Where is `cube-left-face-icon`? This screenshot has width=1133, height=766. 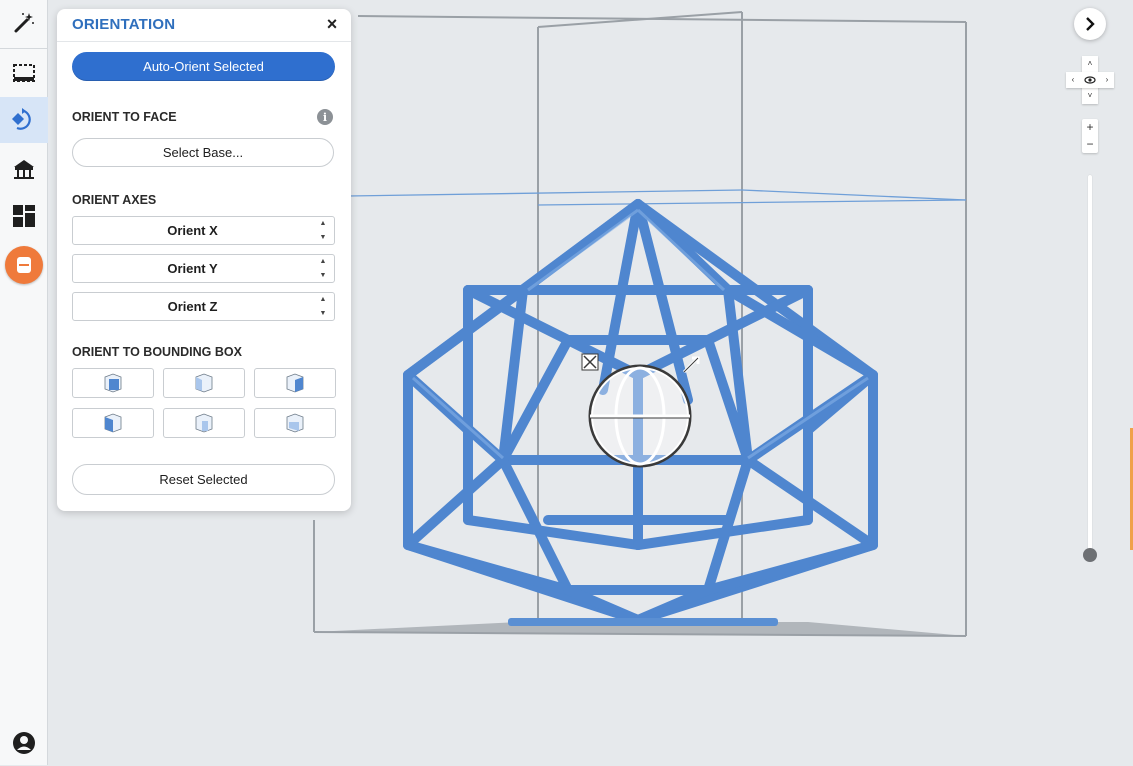 cube-left-face-icon is located at coordinates (113, 423).